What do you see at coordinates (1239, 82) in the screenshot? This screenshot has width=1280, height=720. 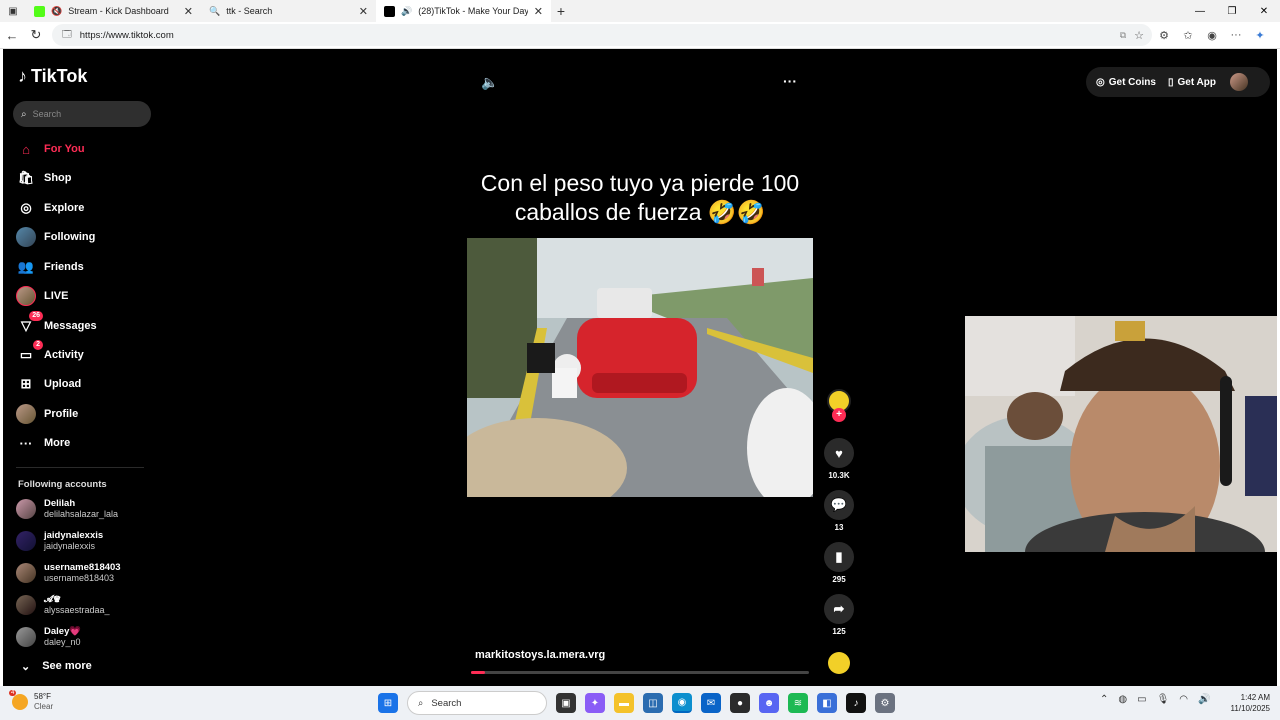 I see `user-avatar` at bounding box center [1239, 82].